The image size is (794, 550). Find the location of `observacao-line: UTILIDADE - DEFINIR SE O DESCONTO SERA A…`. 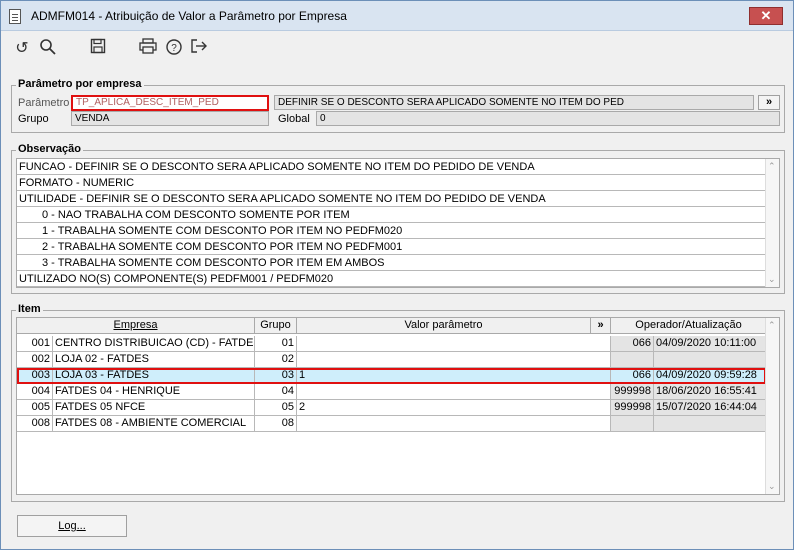

observacao-line: UTILIDADE - DEFINIR SE O DESCONTO SERA A… is located at coordinates (391, 199).